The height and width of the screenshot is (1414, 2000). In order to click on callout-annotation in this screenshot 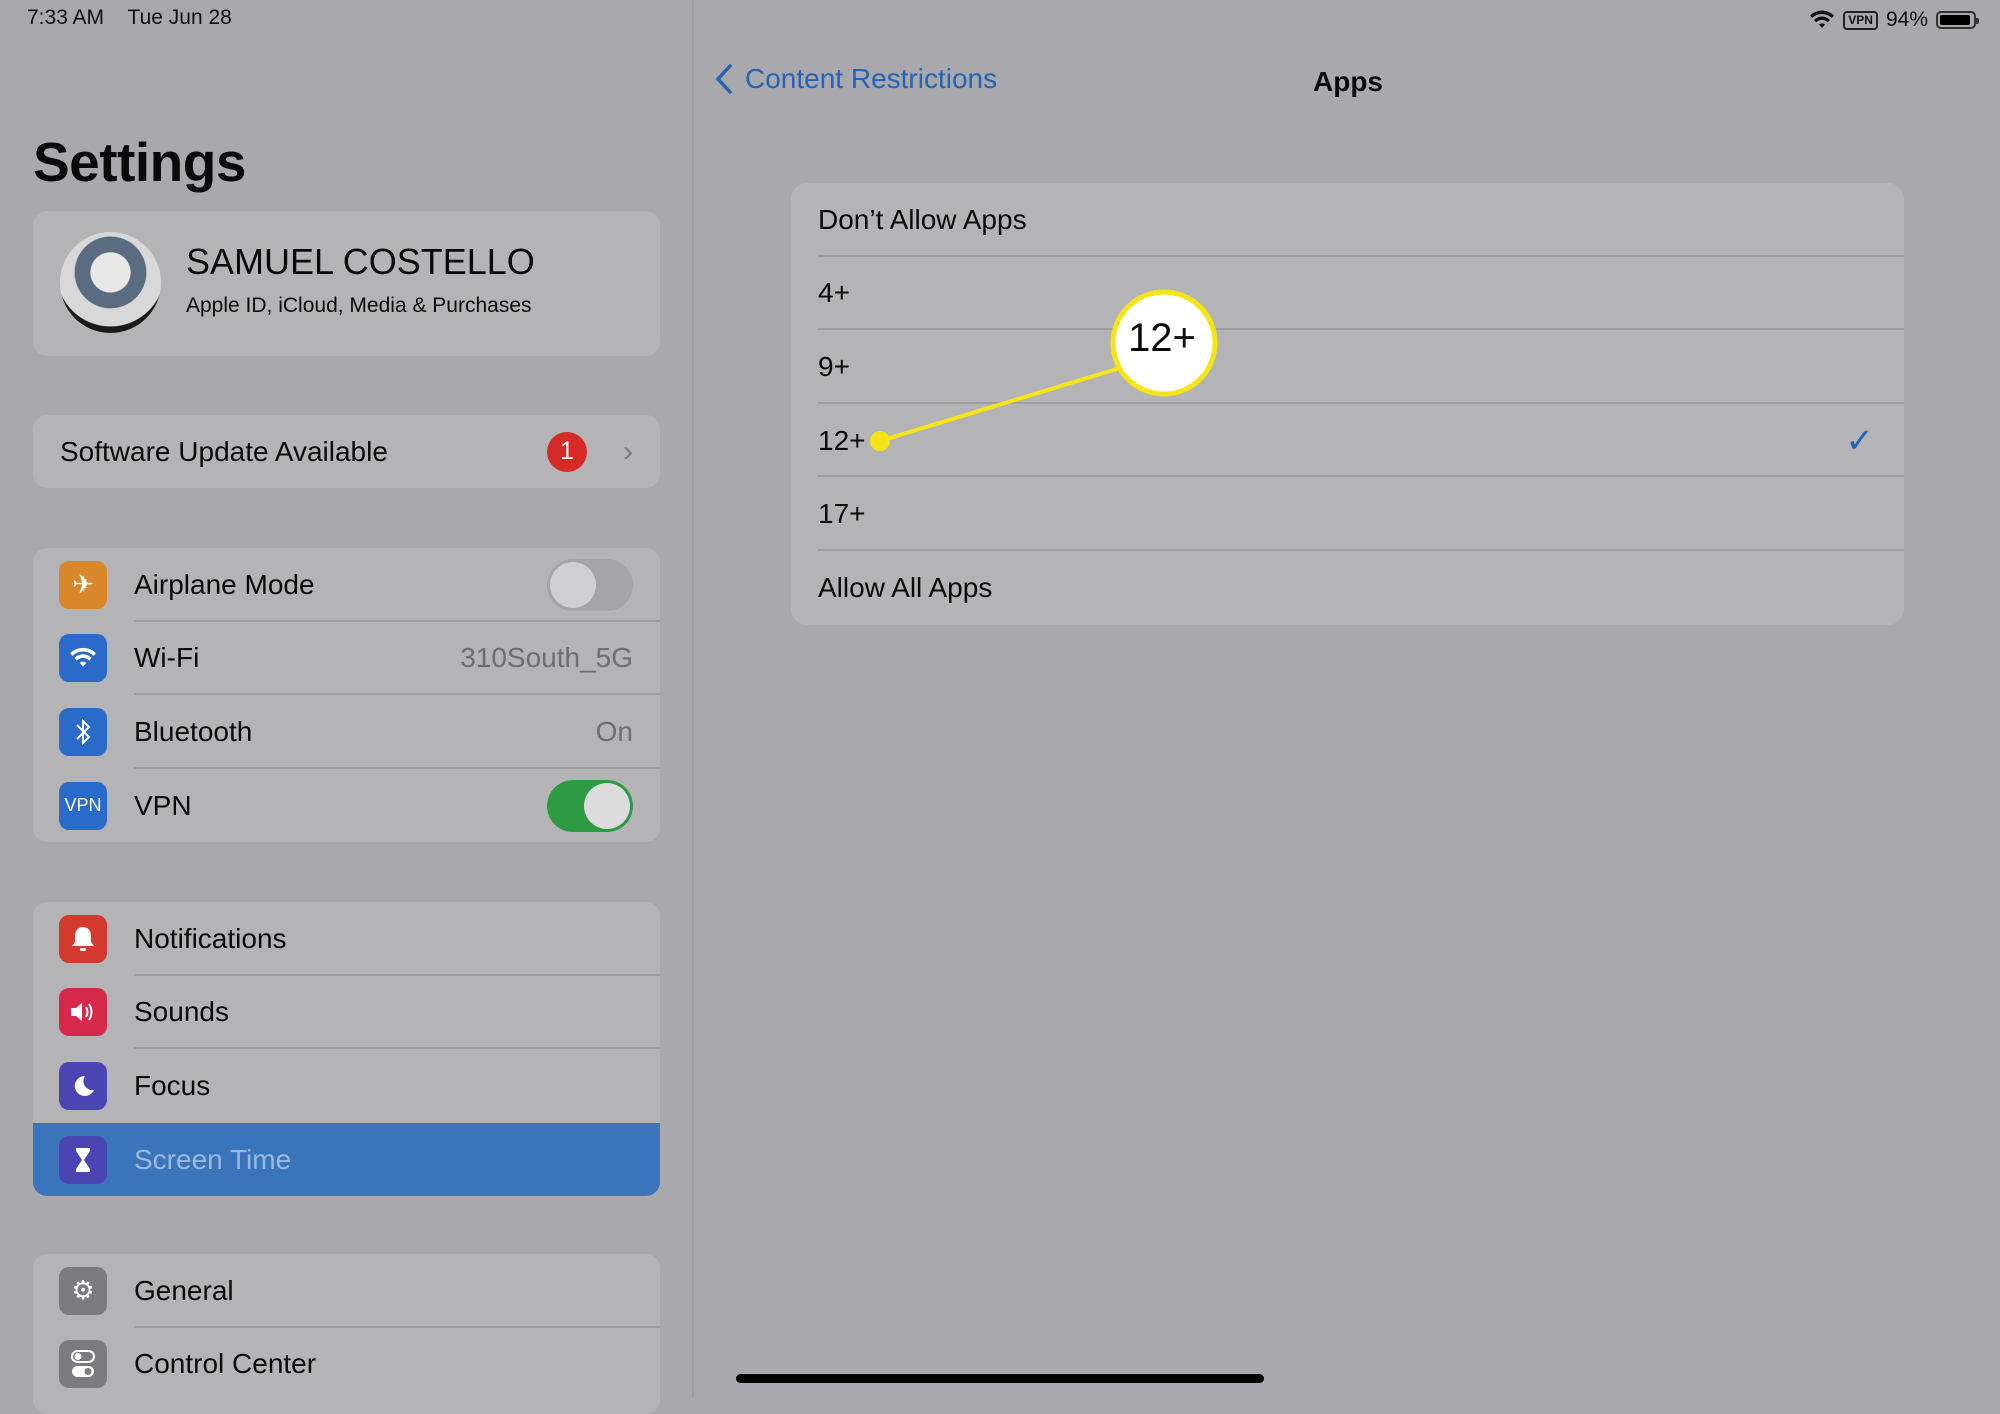, I will do `click(1044, 370)`.